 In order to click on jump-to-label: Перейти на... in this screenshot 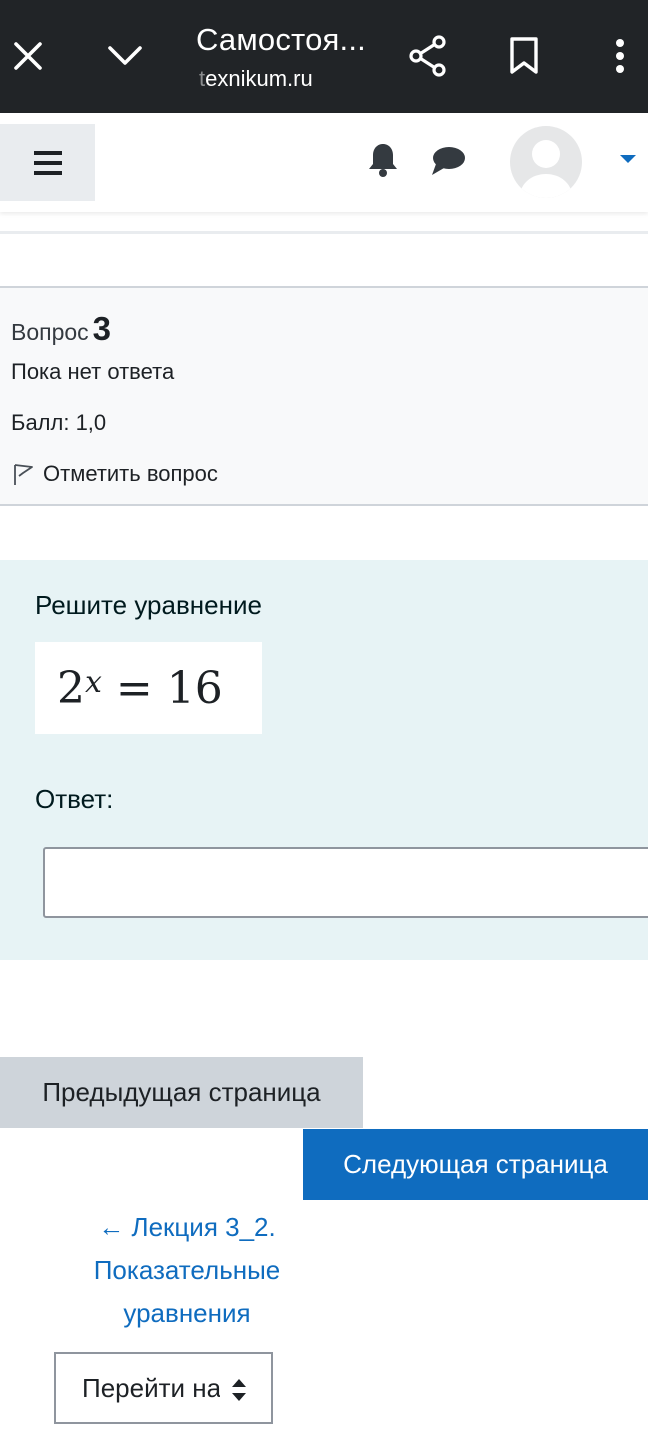, I will do `click(151, 1387)`.